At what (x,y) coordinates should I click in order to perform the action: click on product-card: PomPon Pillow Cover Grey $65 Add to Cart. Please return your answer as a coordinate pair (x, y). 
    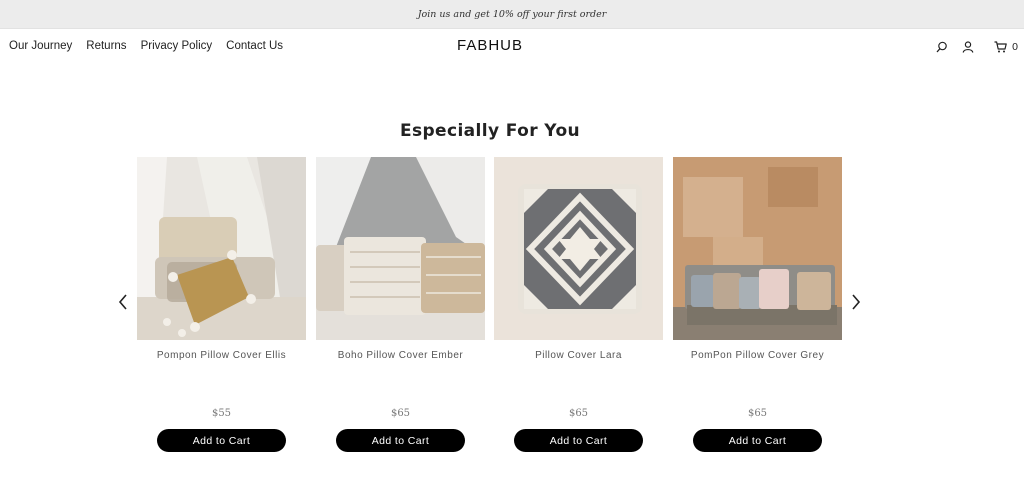
    Looking at the image, I should click on (757, 304).